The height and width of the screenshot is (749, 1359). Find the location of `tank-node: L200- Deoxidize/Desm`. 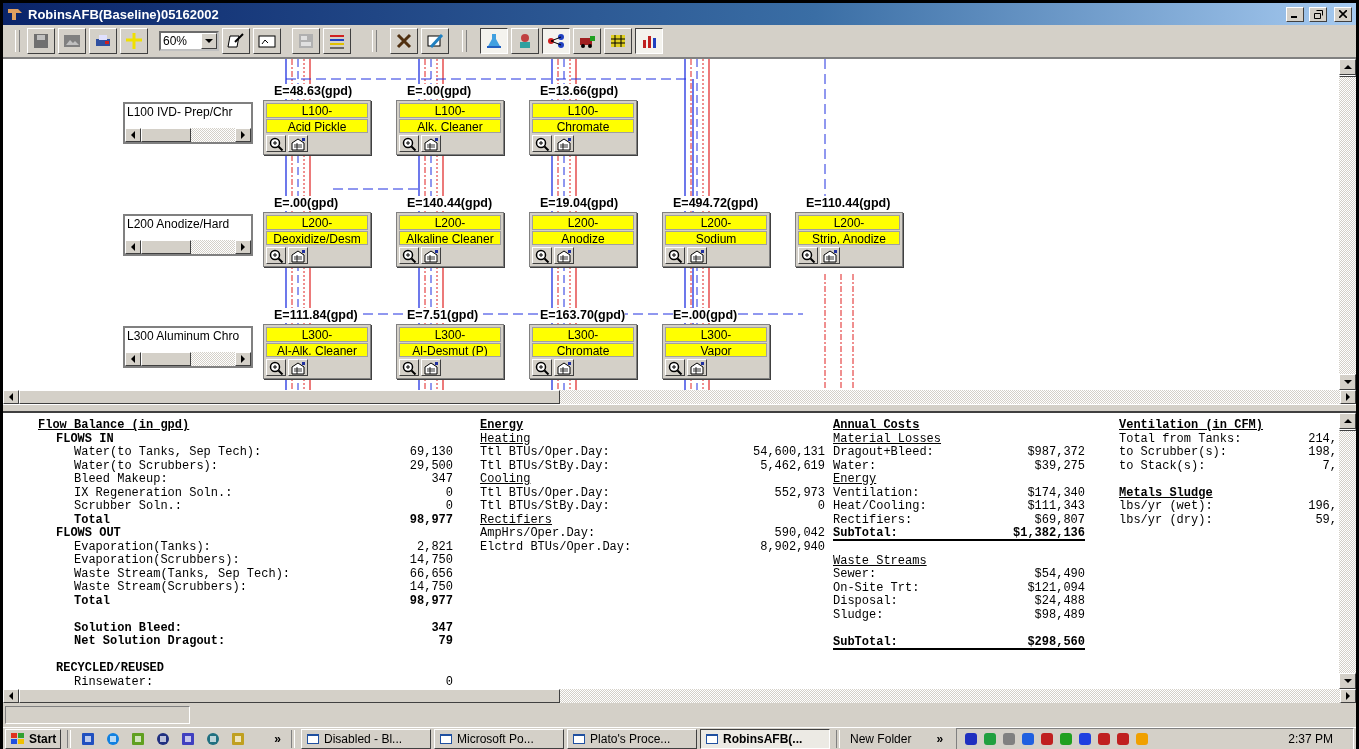

tank-node: L200- Deoxidize/Desm is located at coordinates (317, 239).